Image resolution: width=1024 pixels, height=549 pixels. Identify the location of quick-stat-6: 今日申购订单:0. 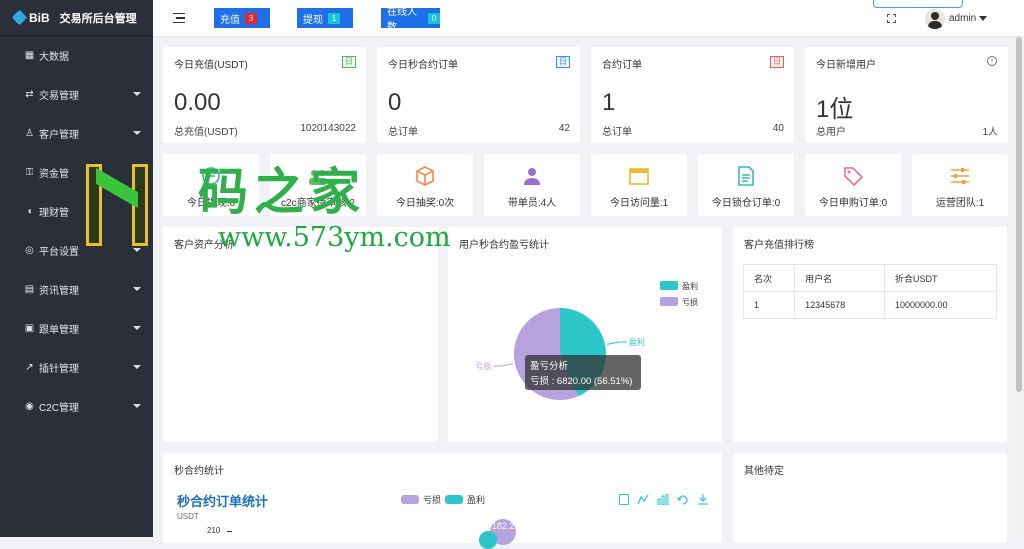
(853, 185).